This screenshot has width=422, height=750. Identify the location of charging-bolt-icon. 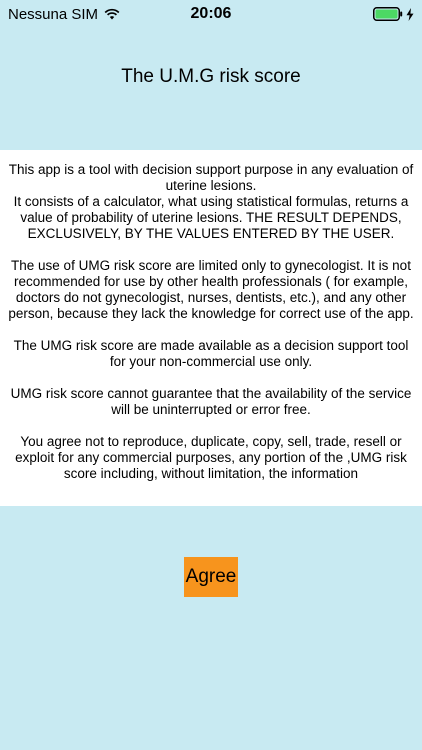
(410, 14).